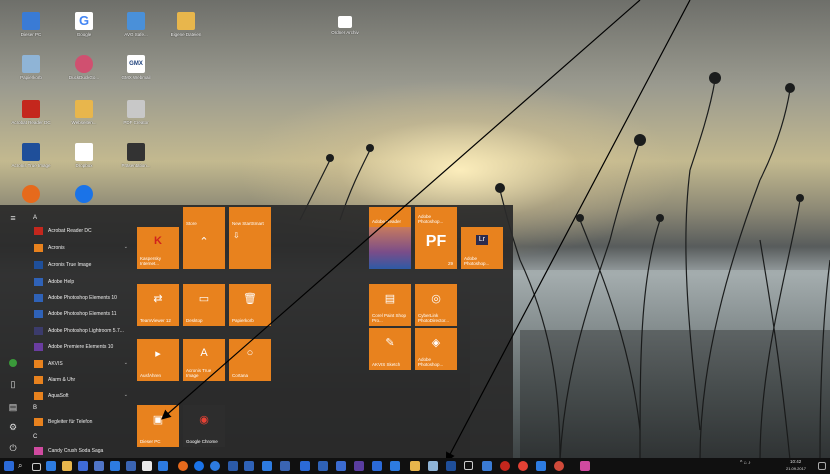 The height and width of the screenshot is (474, 830). What do you see at coordinates (99, 466) in the screenshot?
I see `mail-icon` at bounding box center [99, 466].